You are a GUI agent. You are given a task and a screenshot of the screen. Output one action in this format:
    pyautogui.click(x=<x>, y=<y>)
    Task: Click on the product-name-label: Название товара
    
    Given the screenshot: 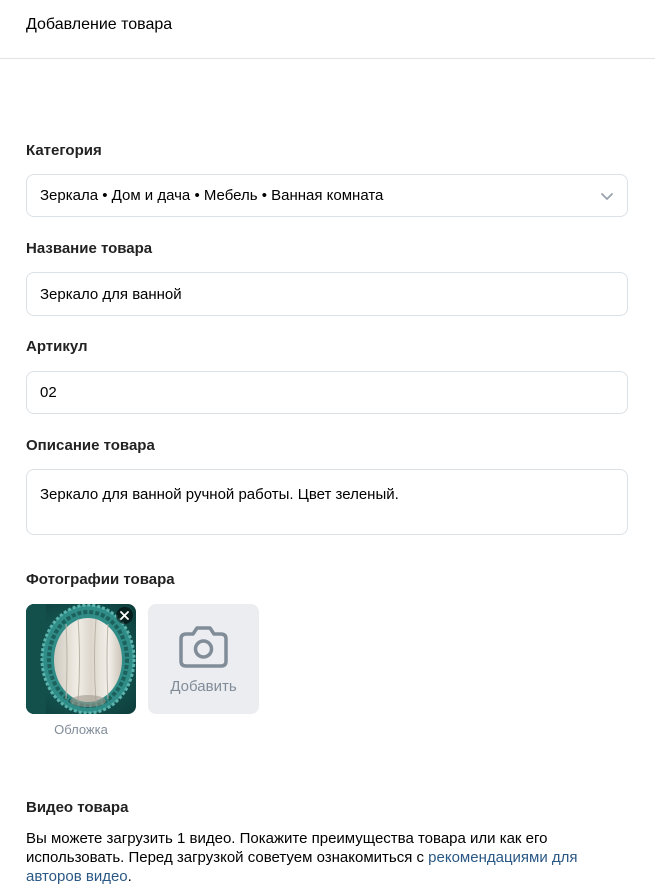 What is the action you would take?
    pyautogui.click(x=89, y=248)
    